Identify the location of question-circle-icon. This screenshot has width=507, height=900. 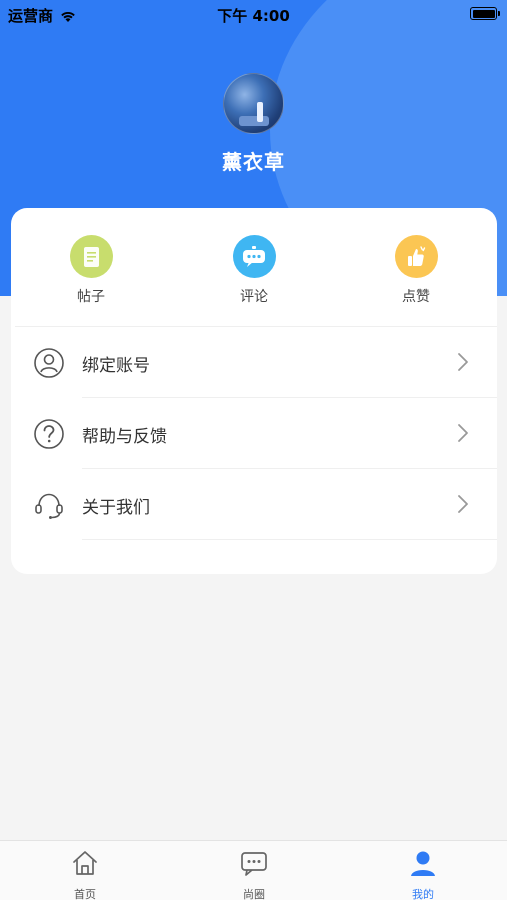
(49, 434).